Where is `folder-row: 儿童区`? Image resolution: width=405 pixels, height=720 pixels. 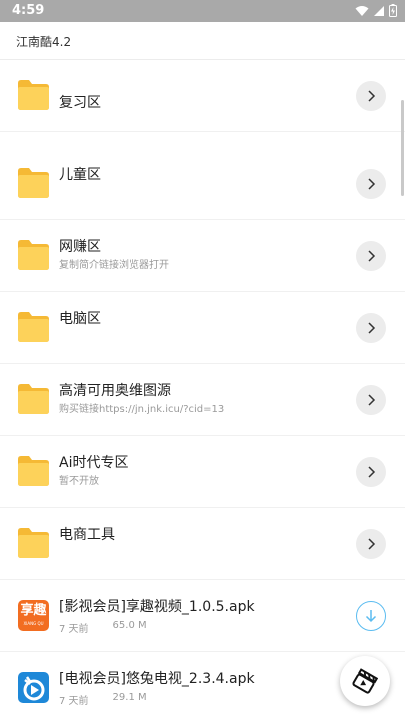
folder-row: 儿童区 is located at coordinates (202, 184).